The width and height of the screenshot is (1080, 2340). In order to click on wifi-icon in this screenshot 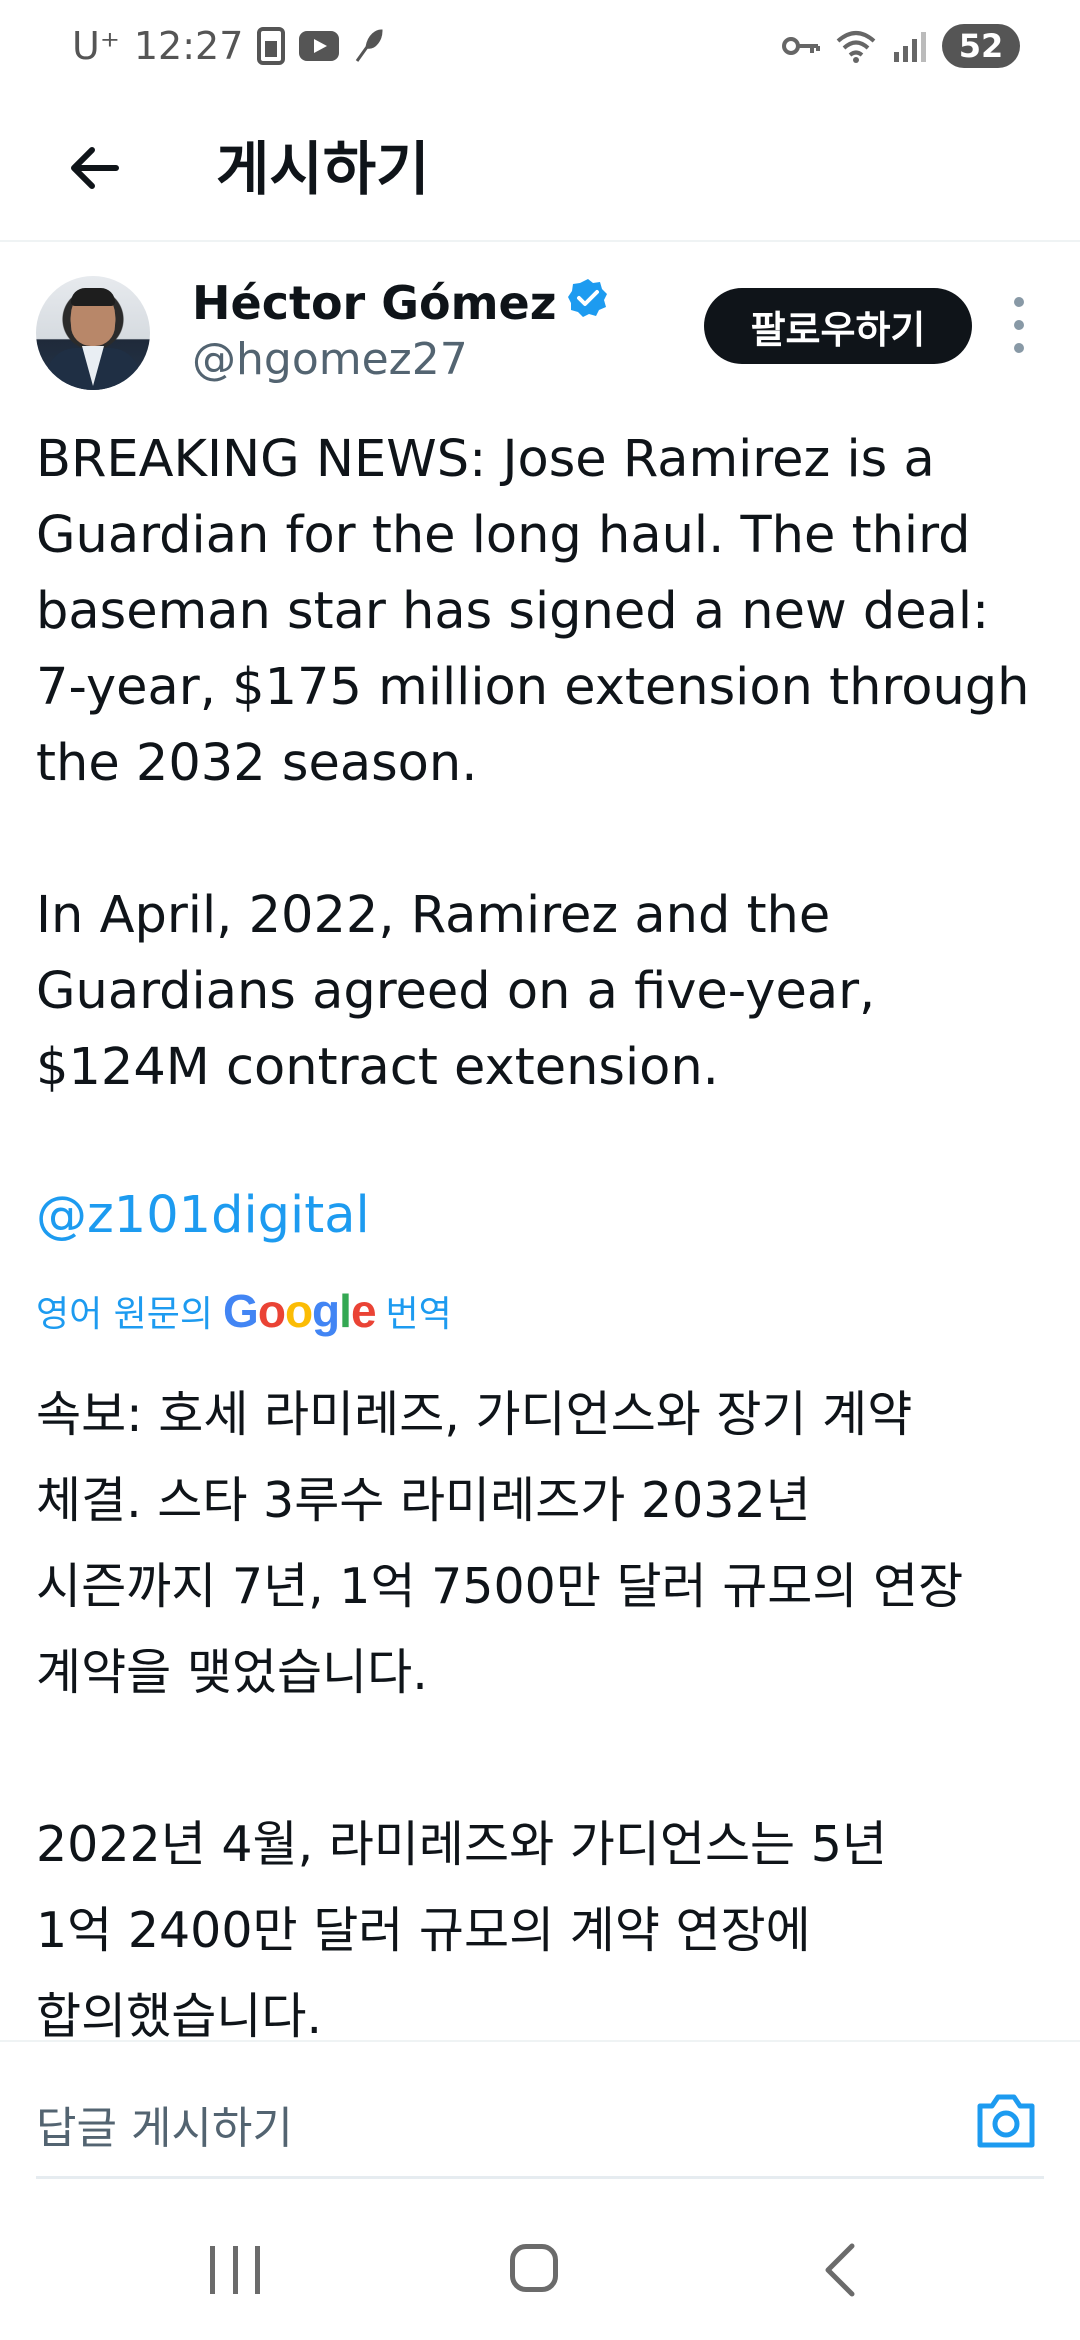, I will do `click(856, 46)`.